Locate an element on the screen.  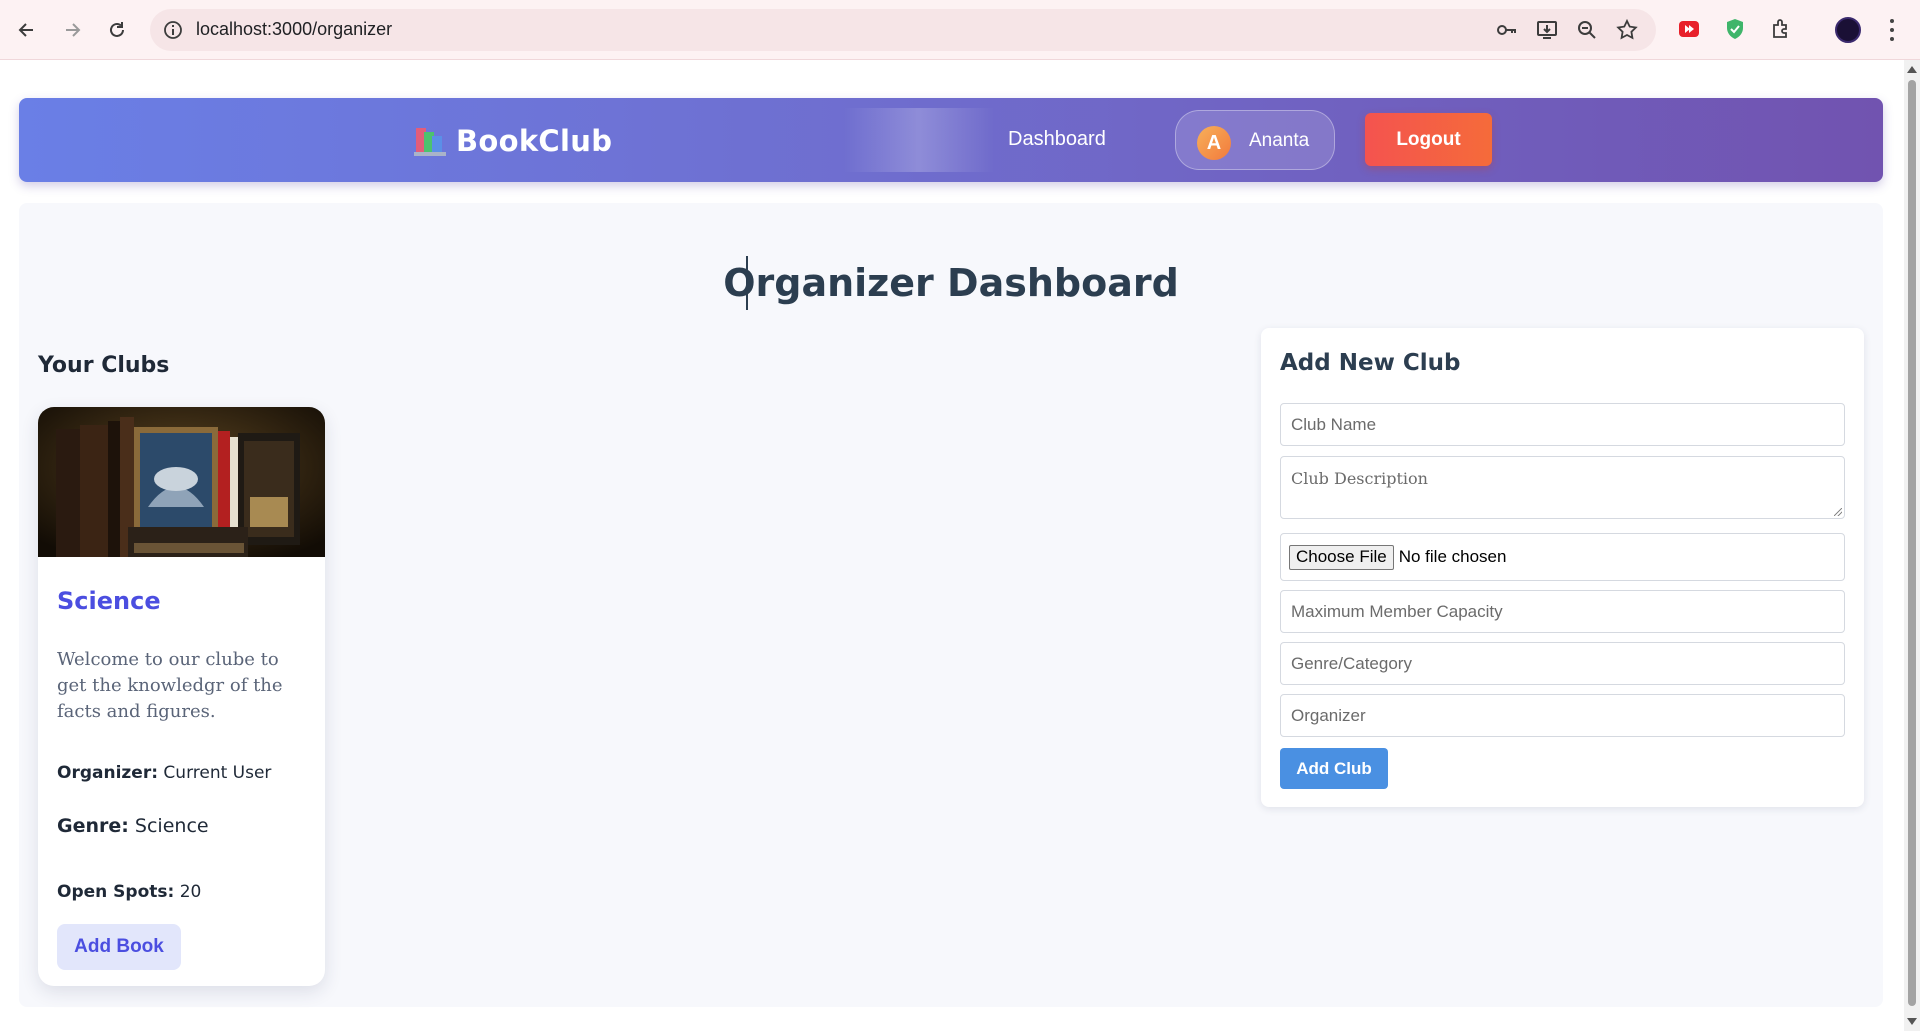
choose-file-button: Choose File is located at coordinates (1341, 557).